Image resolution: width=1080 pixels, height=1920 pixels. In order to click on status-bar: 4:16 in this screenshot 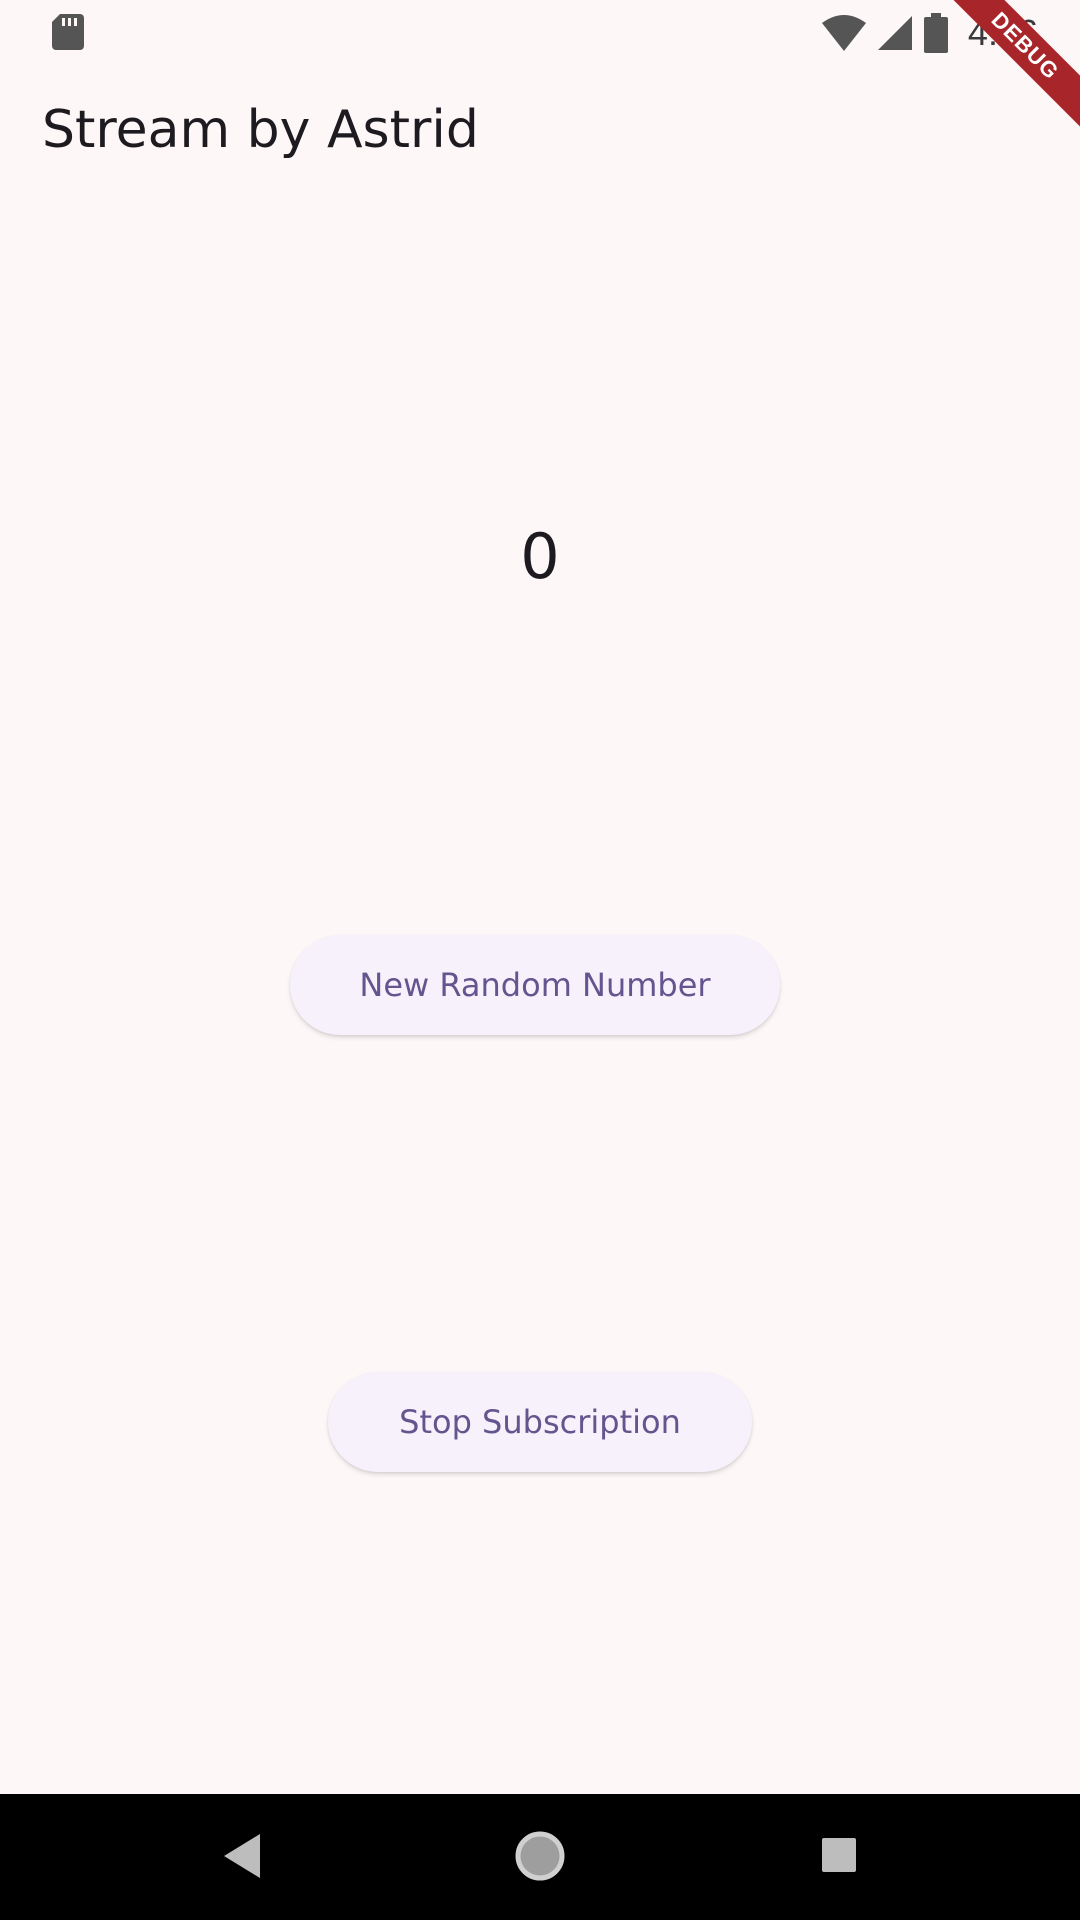, I will do `click(540, 33)`.